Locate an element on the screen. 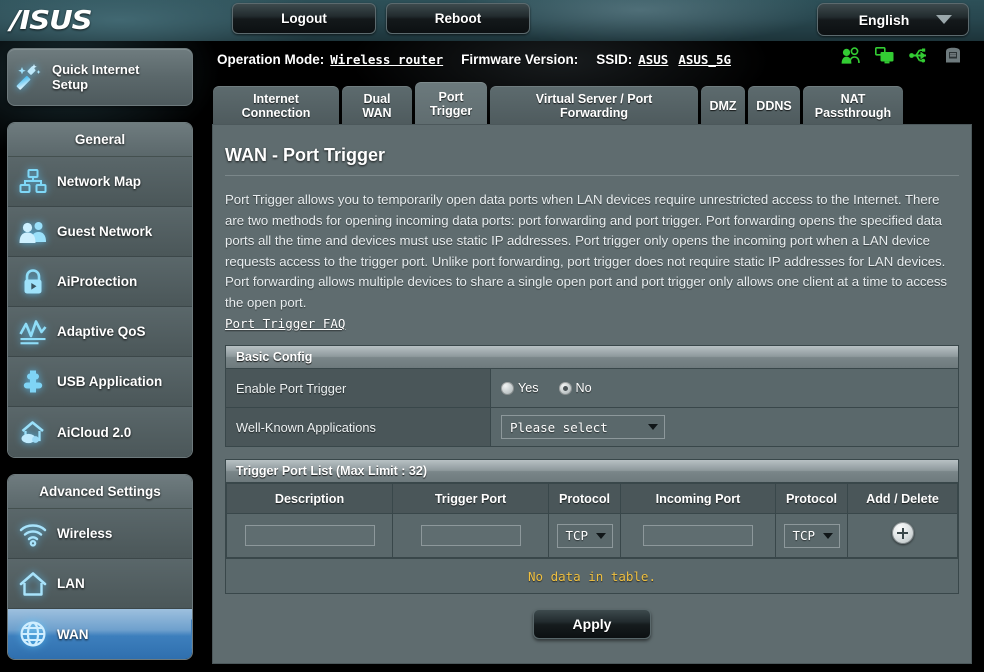 The width and height of the screenshot is (984, 672). tab-internet-connection: Internet Connection is located at coordinates (276, 106).